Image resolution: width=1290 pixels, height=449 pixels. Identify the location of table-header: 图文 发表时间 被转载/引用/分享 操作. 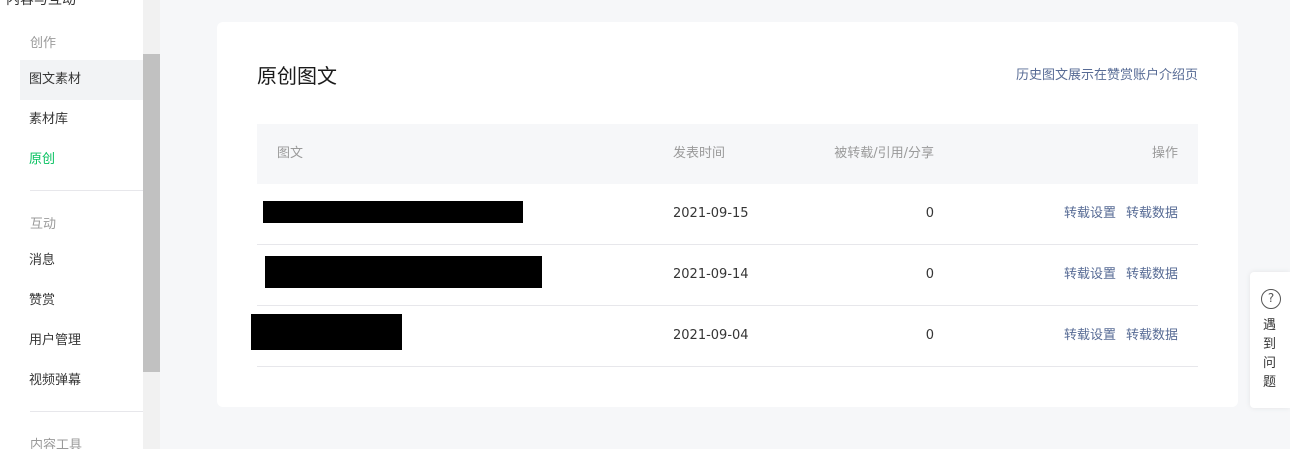
(727, 154).